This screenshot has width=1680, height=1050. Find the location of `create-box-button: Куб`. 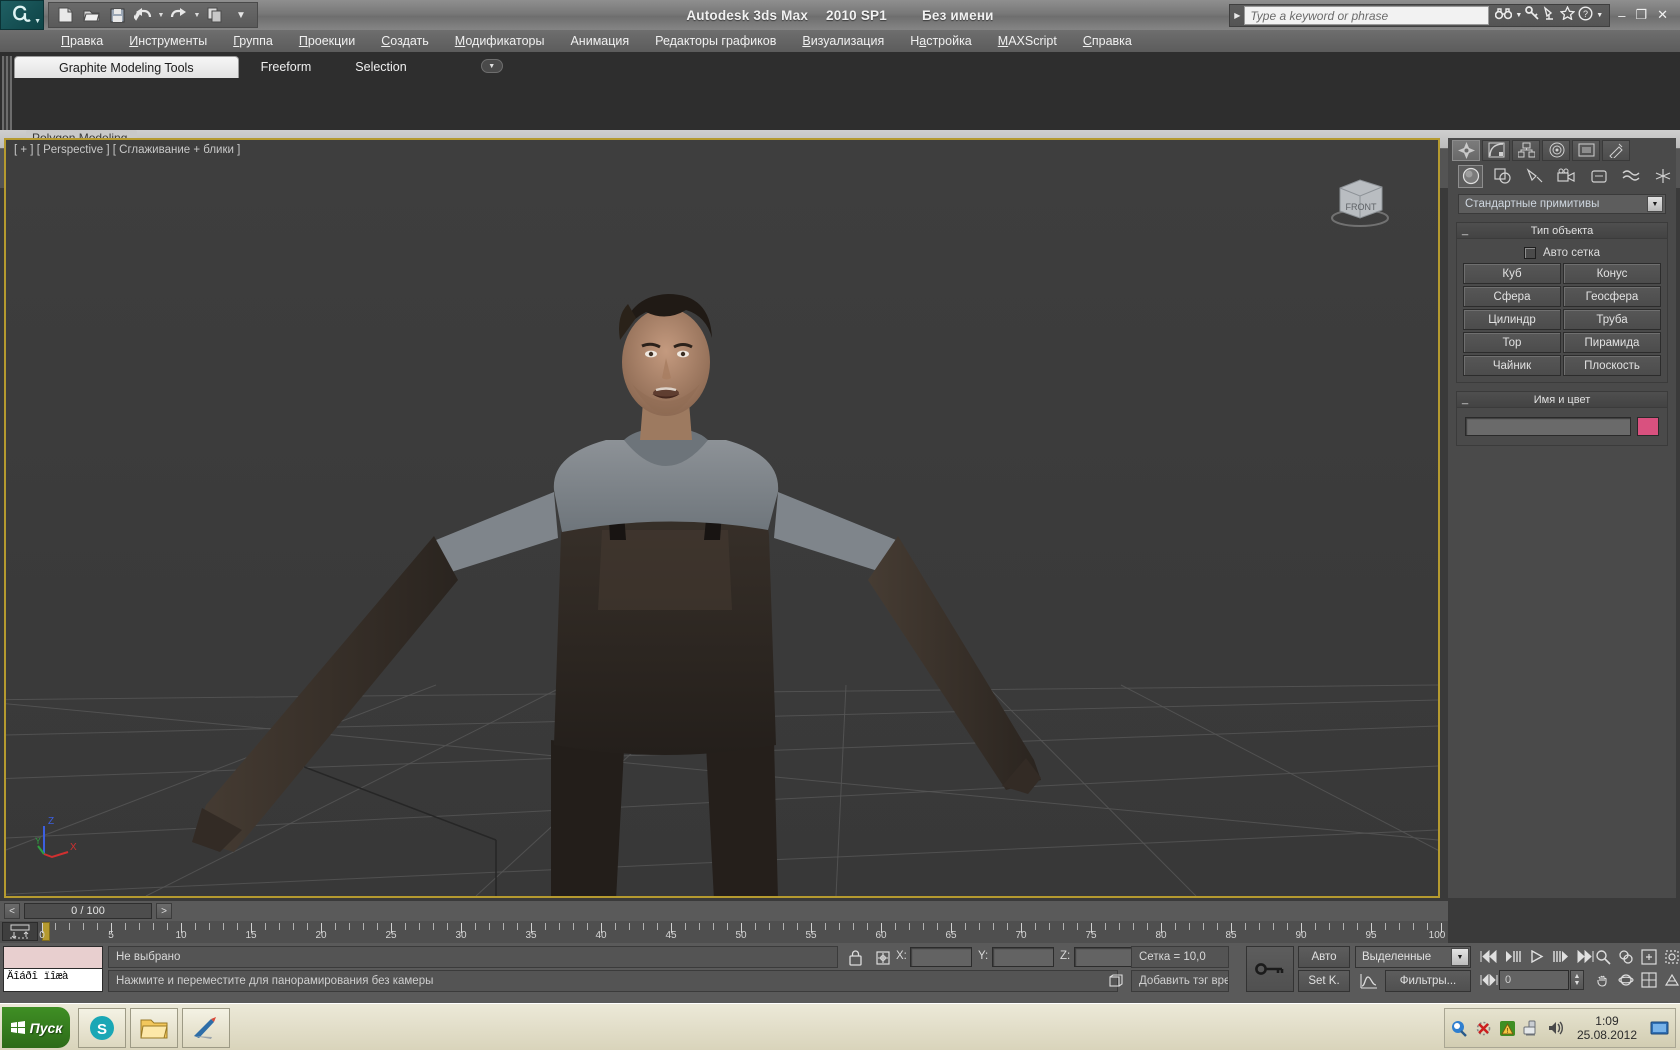

create-box-button: Куб is located at coordinates (1512, 273).